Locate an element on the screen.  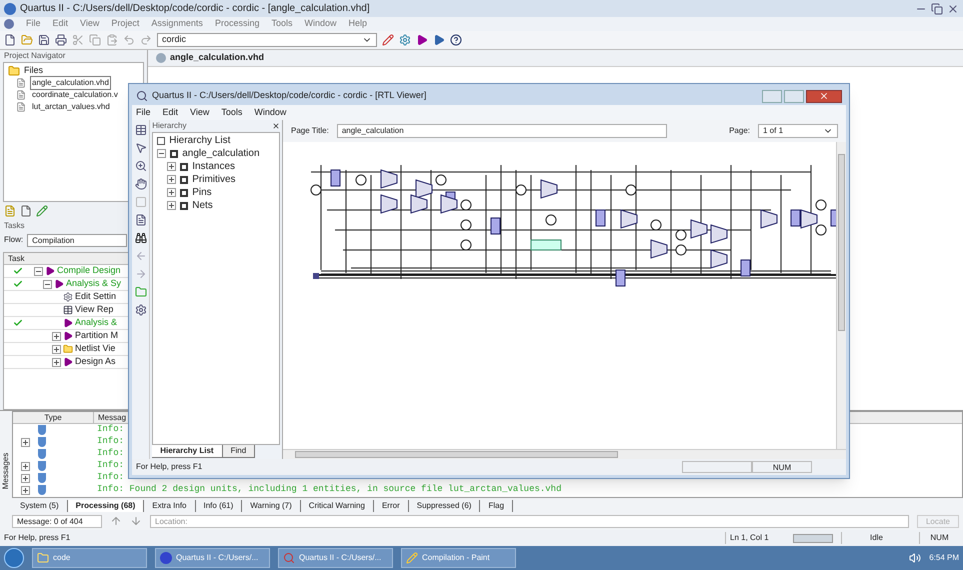
menu-item: Help is located at coordinates (358, 24).